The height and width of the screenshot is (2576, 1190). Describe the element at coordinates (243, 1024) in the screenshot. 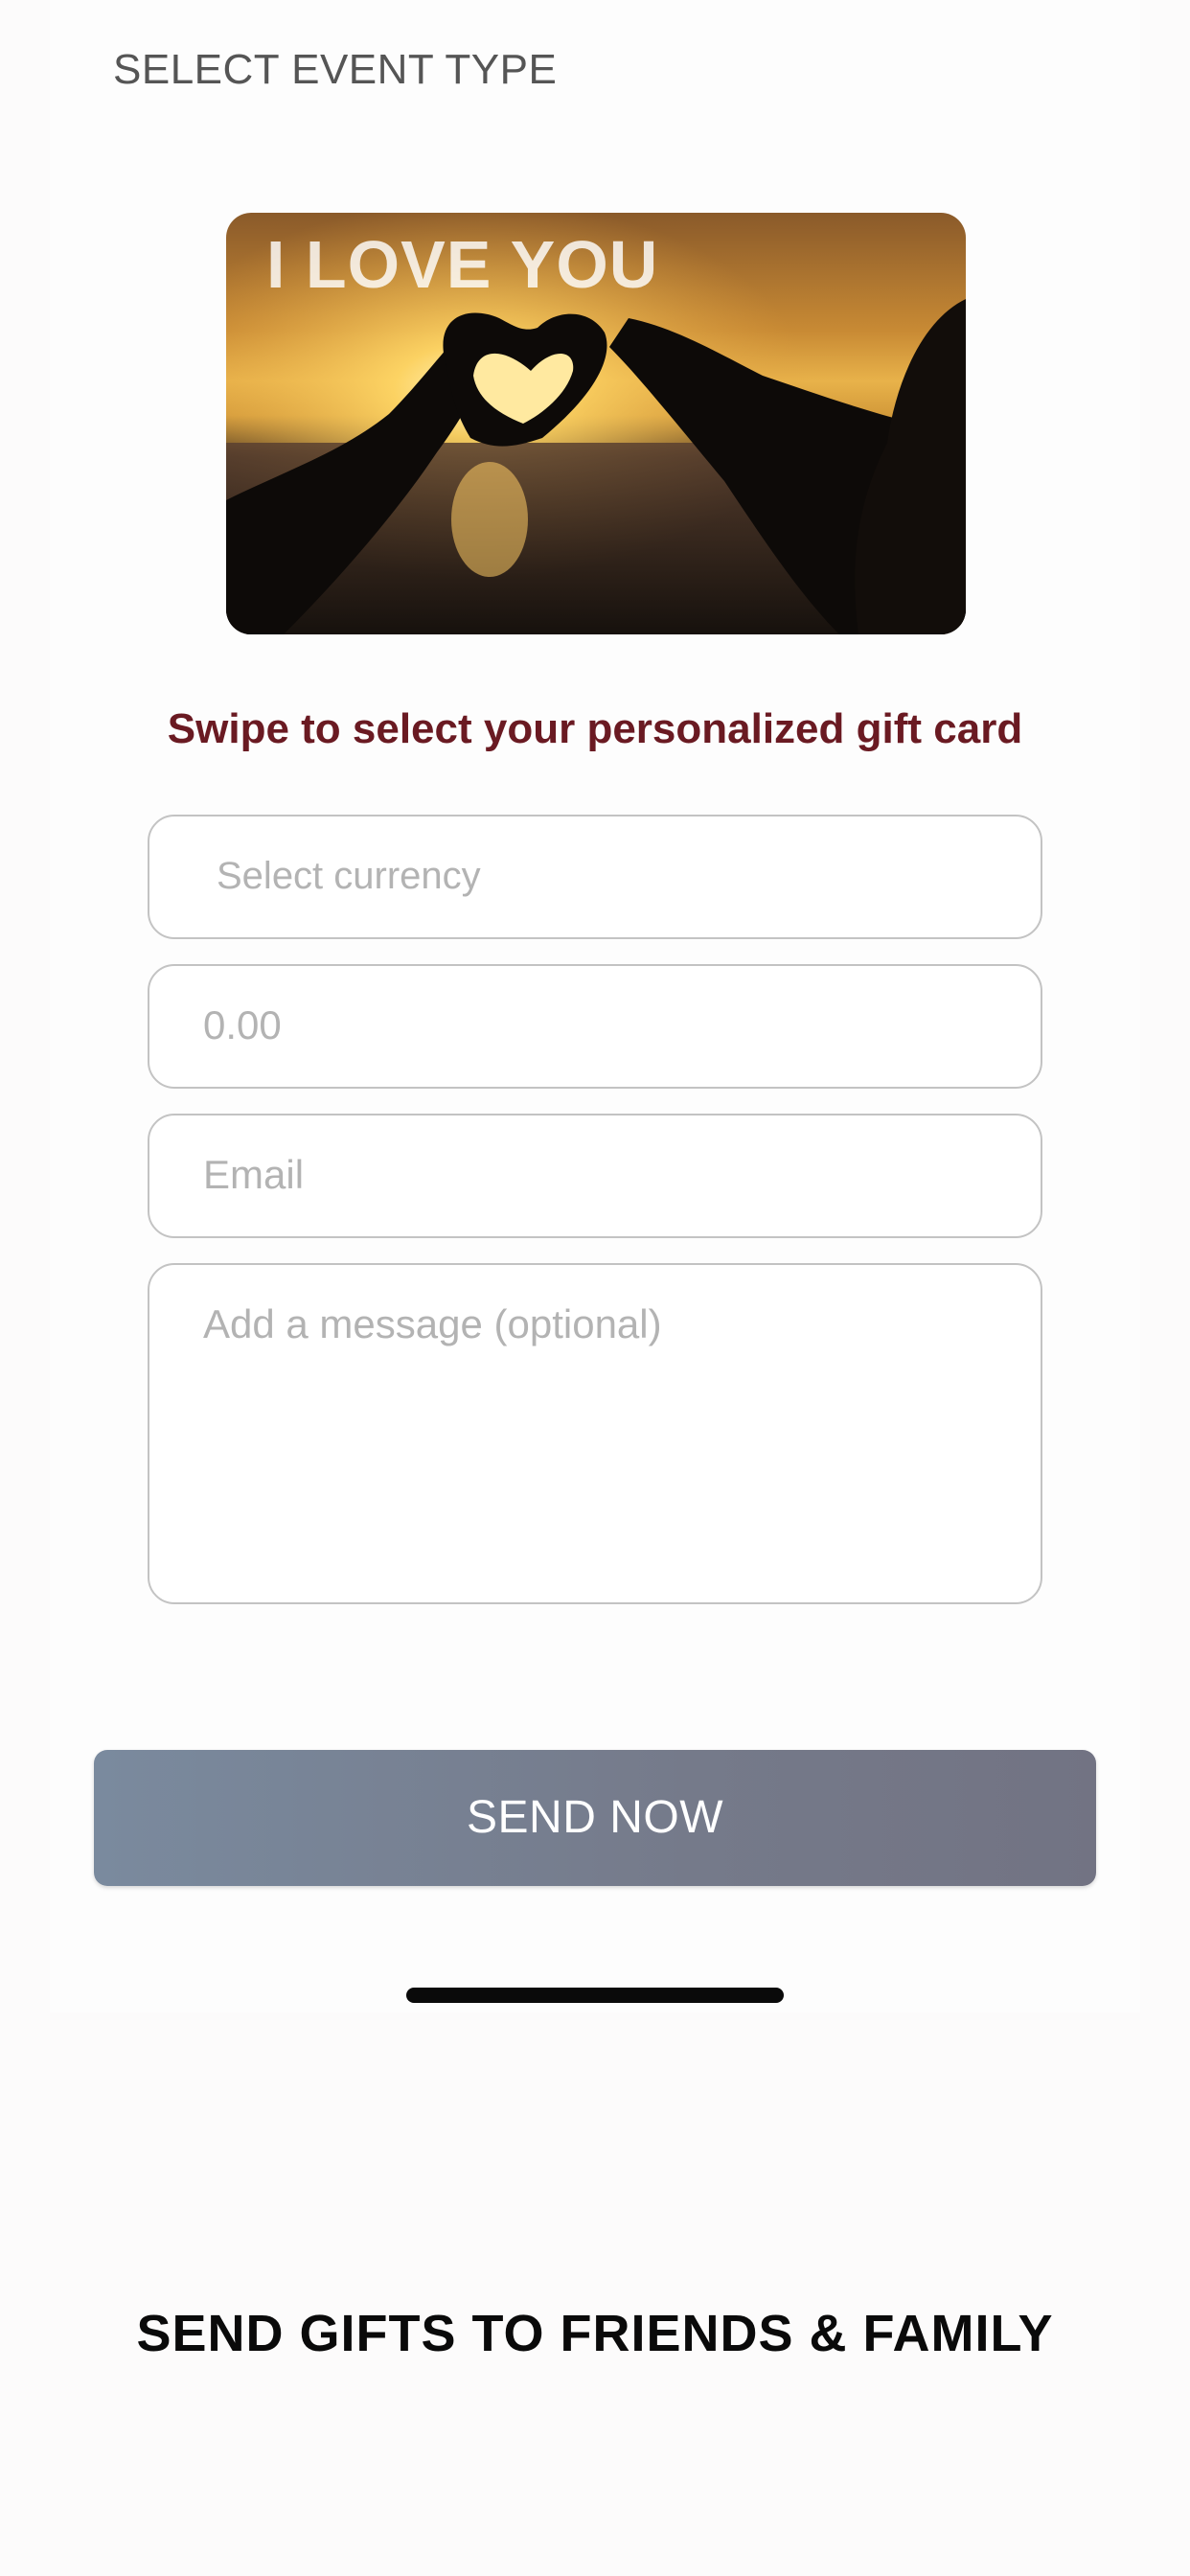

I see `amount-placeholder: 0.00` at that location.